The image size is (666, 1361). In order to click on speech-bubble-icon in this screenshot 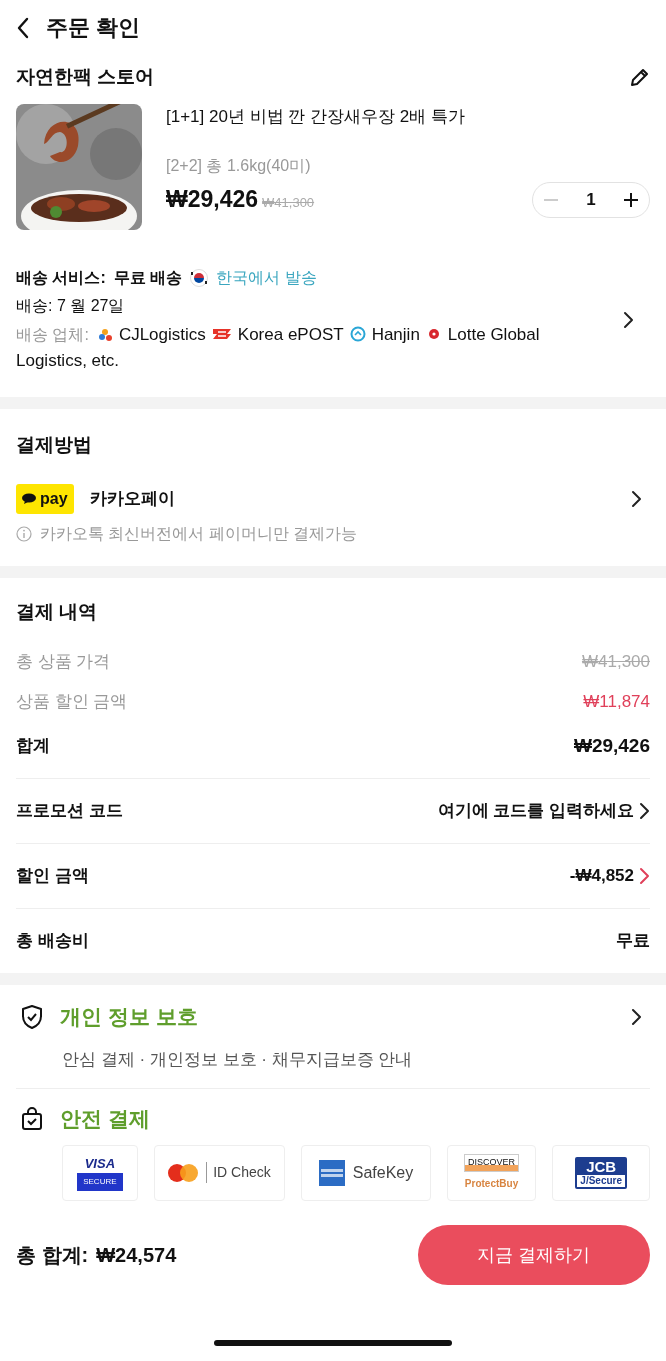, I will do `click(29, 498)`.